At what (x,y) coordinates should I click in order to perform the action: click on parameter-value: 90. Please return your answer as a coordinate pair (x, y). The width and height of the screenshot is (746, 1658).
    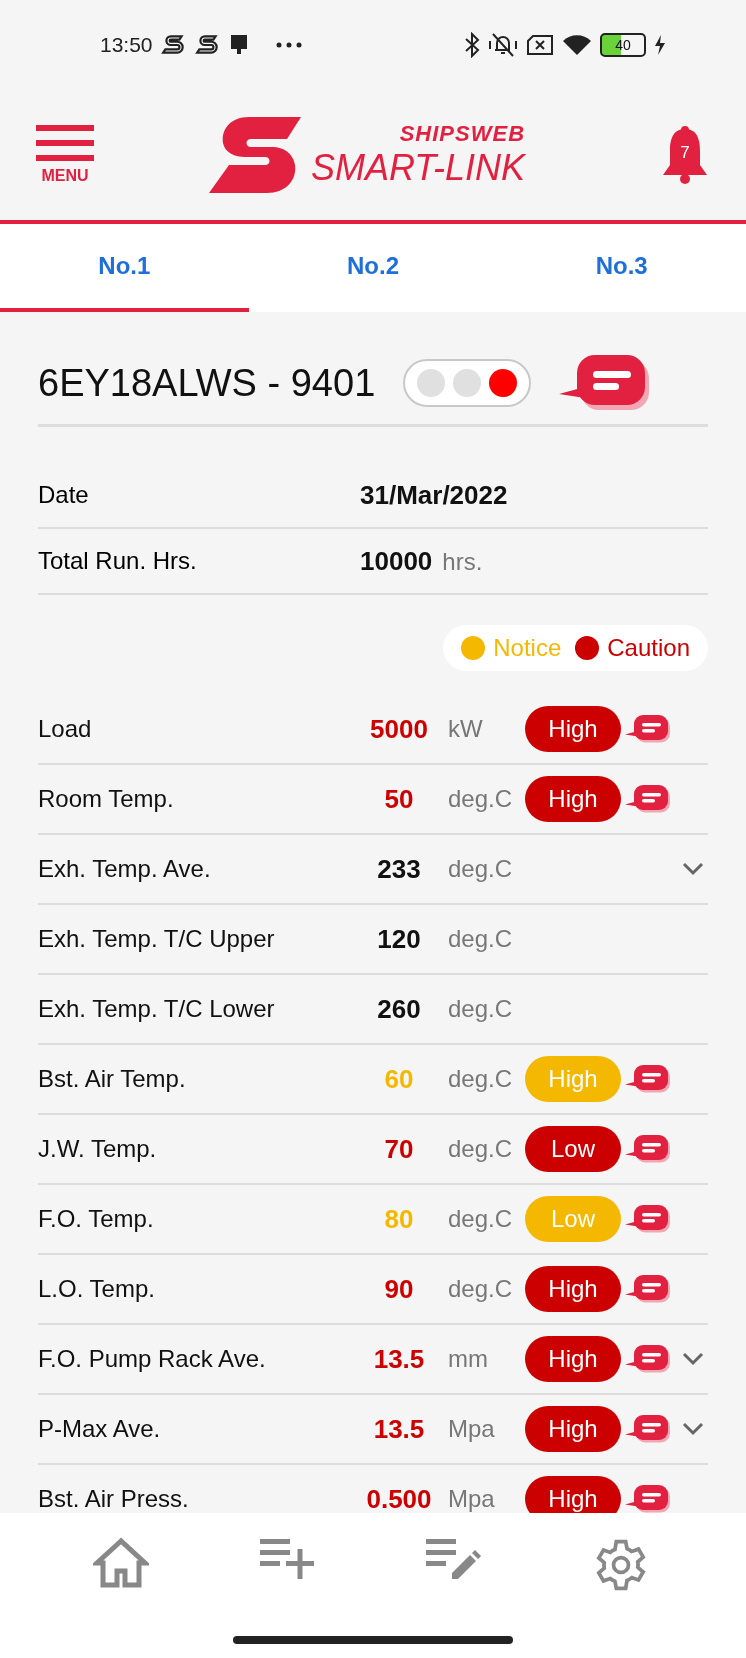
    Looking at the image, I should click on (399, 1289).